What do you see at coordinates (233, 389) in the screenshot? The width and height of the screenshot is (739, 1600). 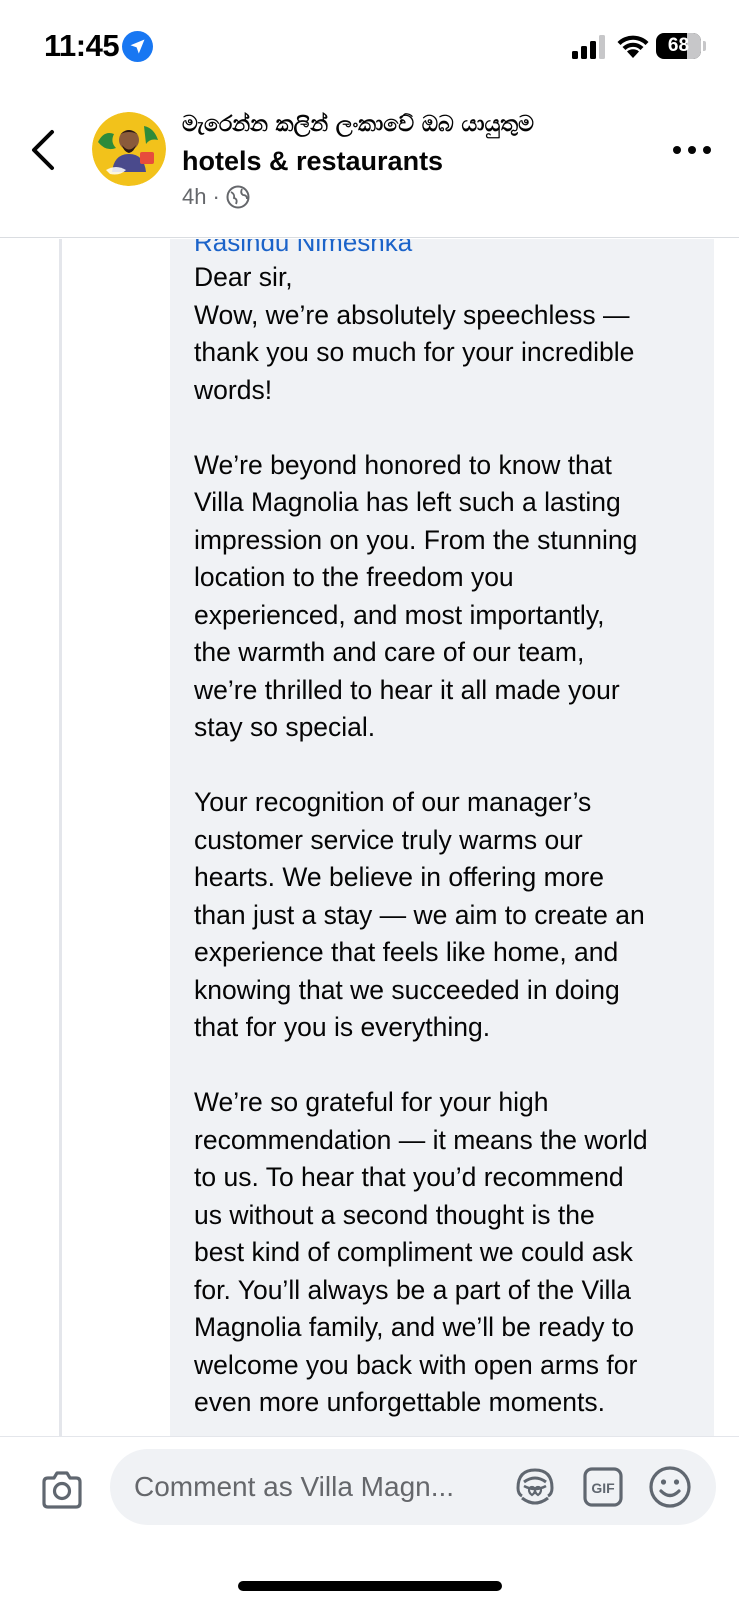 I see `comment-line: words!` at bounding box center [233, 389].